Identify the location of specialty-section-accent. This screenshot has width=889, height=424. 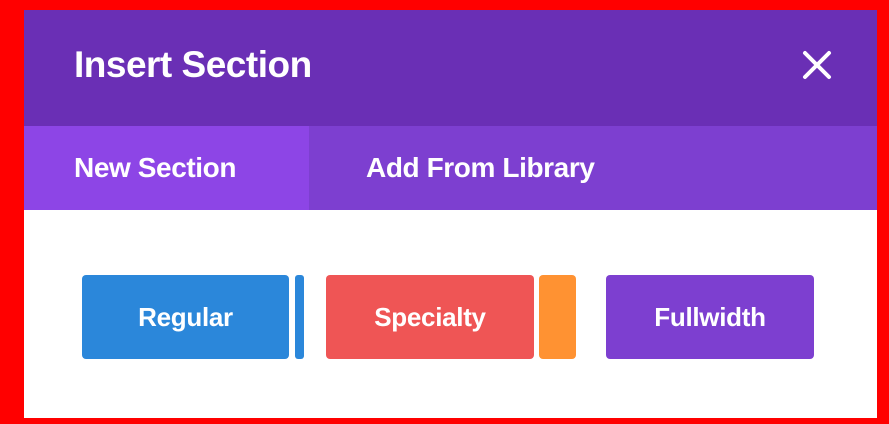
(557, 317).